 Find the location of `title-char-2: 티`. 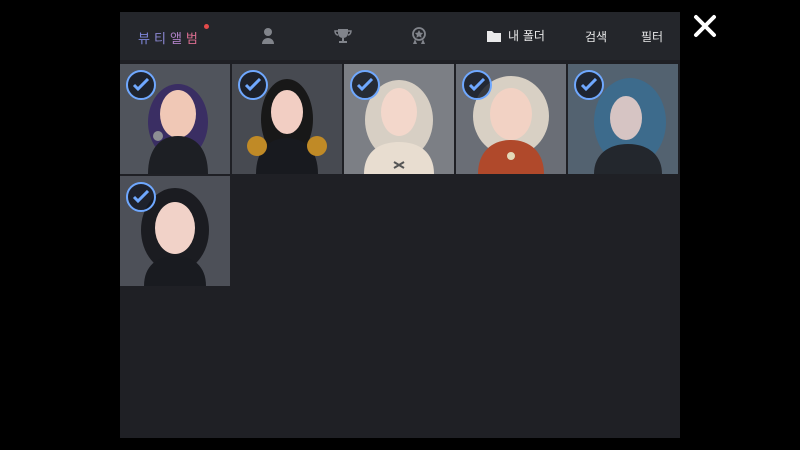

title-char-2: 티 is located at coordinates (161, 39).